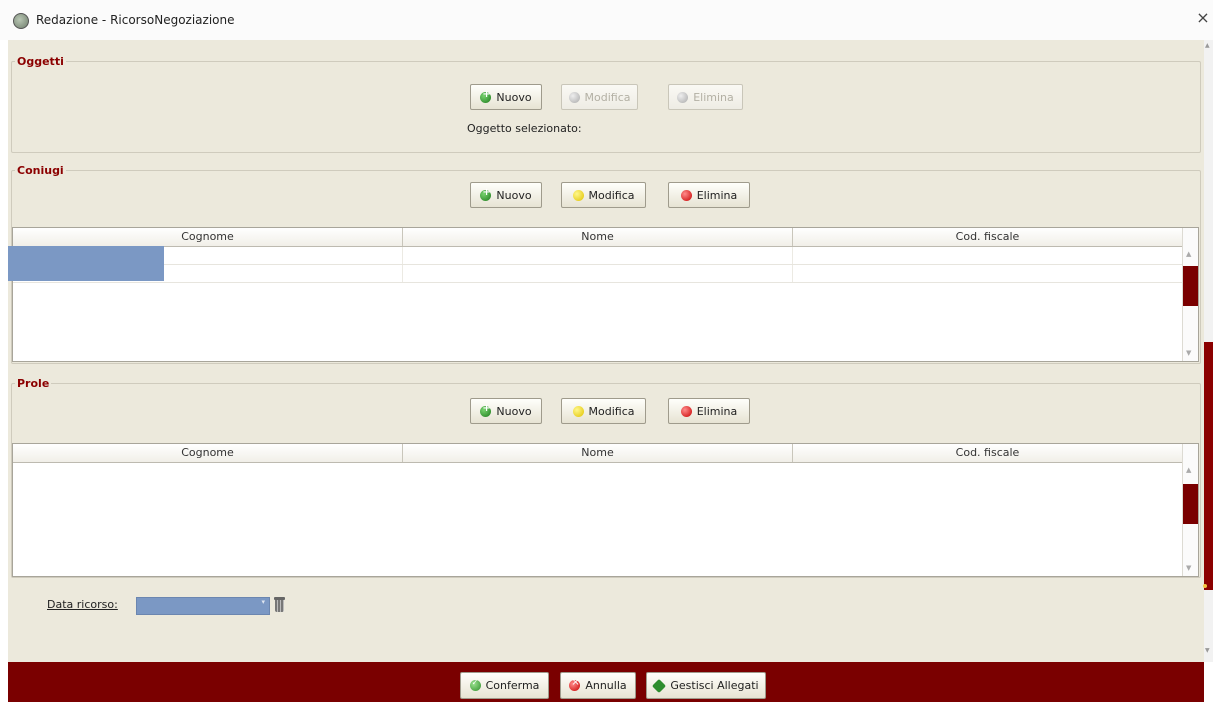 This screenshot has width=1213, height=702. I want to click on prole-nuovo-button: Nuovo, so click(506, 411).